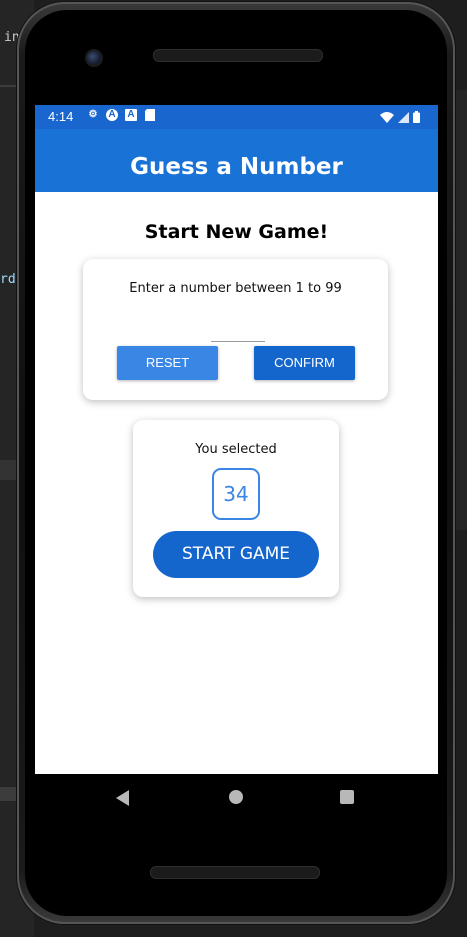 This screenshot has width=467, height=937. I want to click on status-time: 4:14, so click(61, 116).